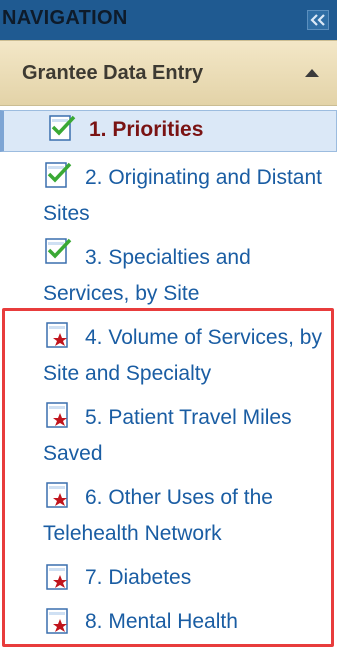 This screenshot has height=651, width=337. I want to click on double-chevron-left-icon, so click(317, 20).